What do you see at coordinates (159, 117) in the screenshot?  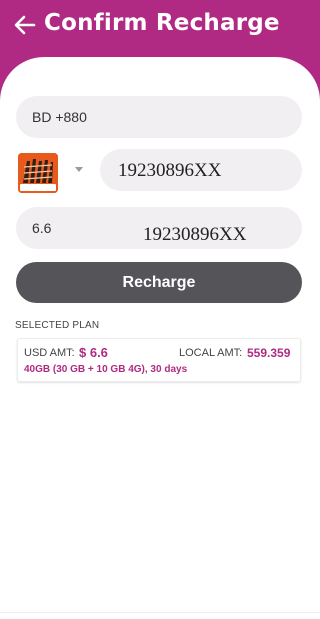 I see `country-code-field: BD +880` at bounding box center [159, 117].